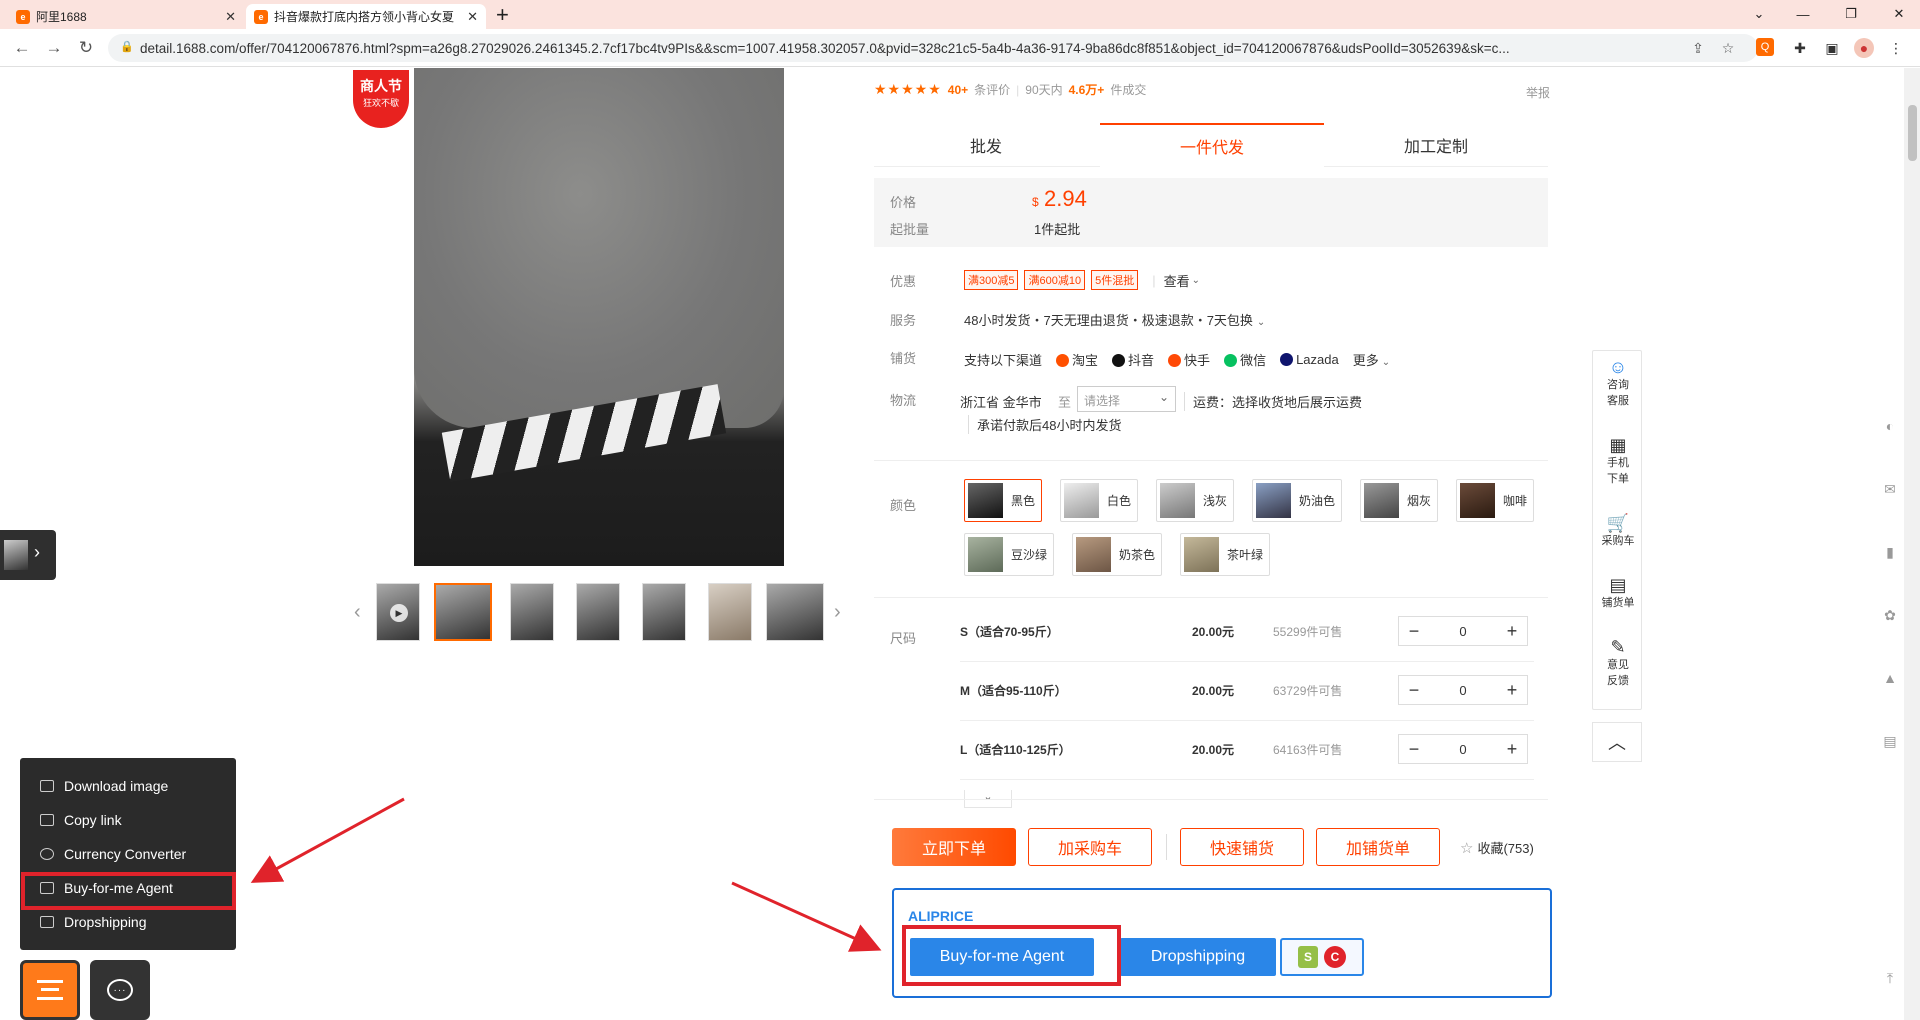 Image resolution: width=1920 pixels, height=1020 pixels. What do you see at coordinates (1317, 359) in the screenshot?
I see `channel-label: Lazada` at bounding box center [1317, 359].